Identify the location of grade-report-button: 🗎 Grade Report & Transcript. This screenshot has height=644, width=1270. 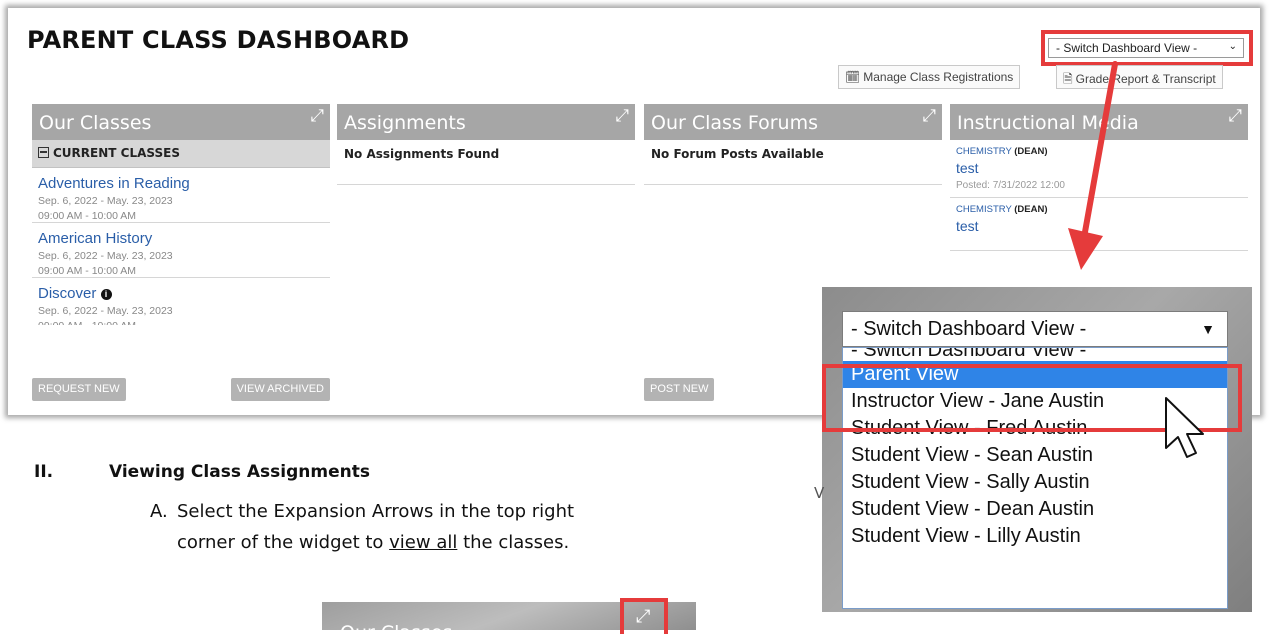
(1139, 77).